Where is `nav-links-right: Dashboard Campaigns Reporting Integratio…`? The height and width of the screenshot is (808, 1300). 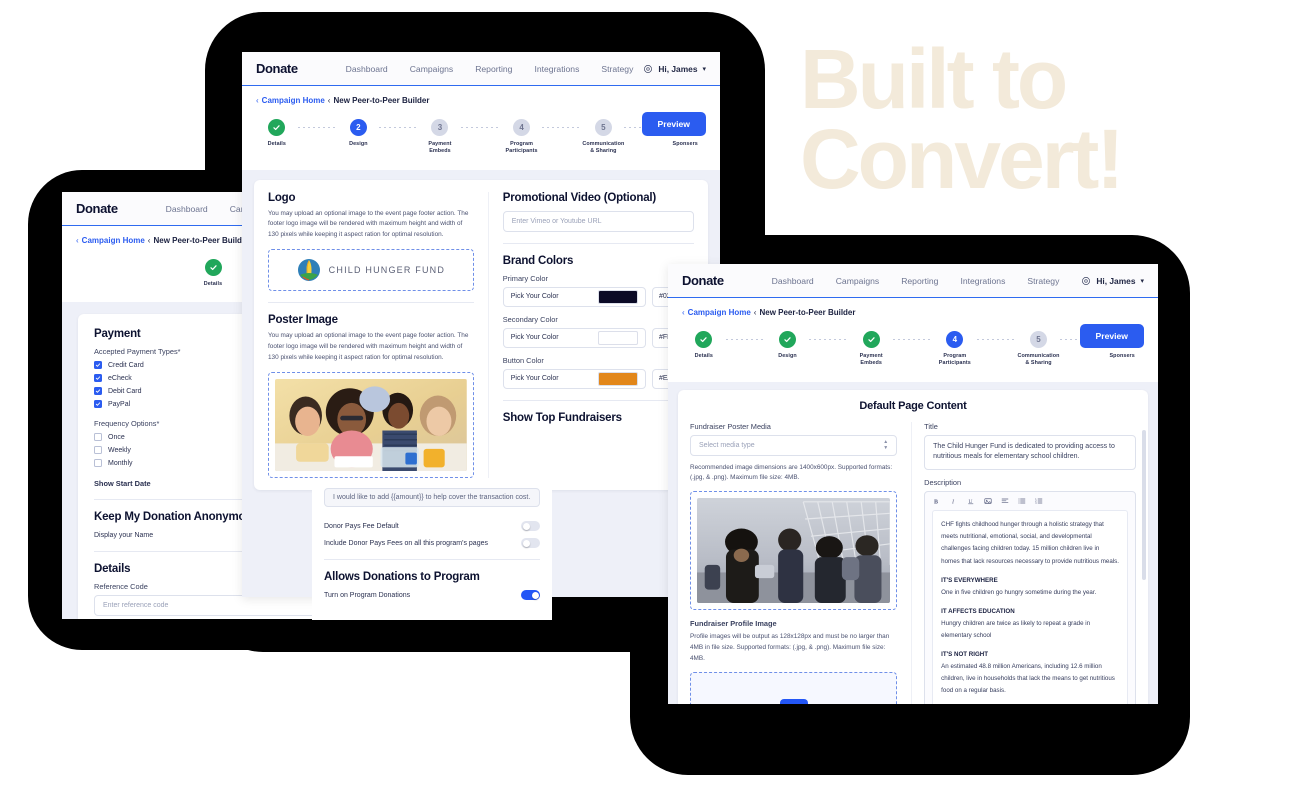 nav-links-right: Dashboard Campaigns Reporting Integratio… is located at coordinates (916, 281).